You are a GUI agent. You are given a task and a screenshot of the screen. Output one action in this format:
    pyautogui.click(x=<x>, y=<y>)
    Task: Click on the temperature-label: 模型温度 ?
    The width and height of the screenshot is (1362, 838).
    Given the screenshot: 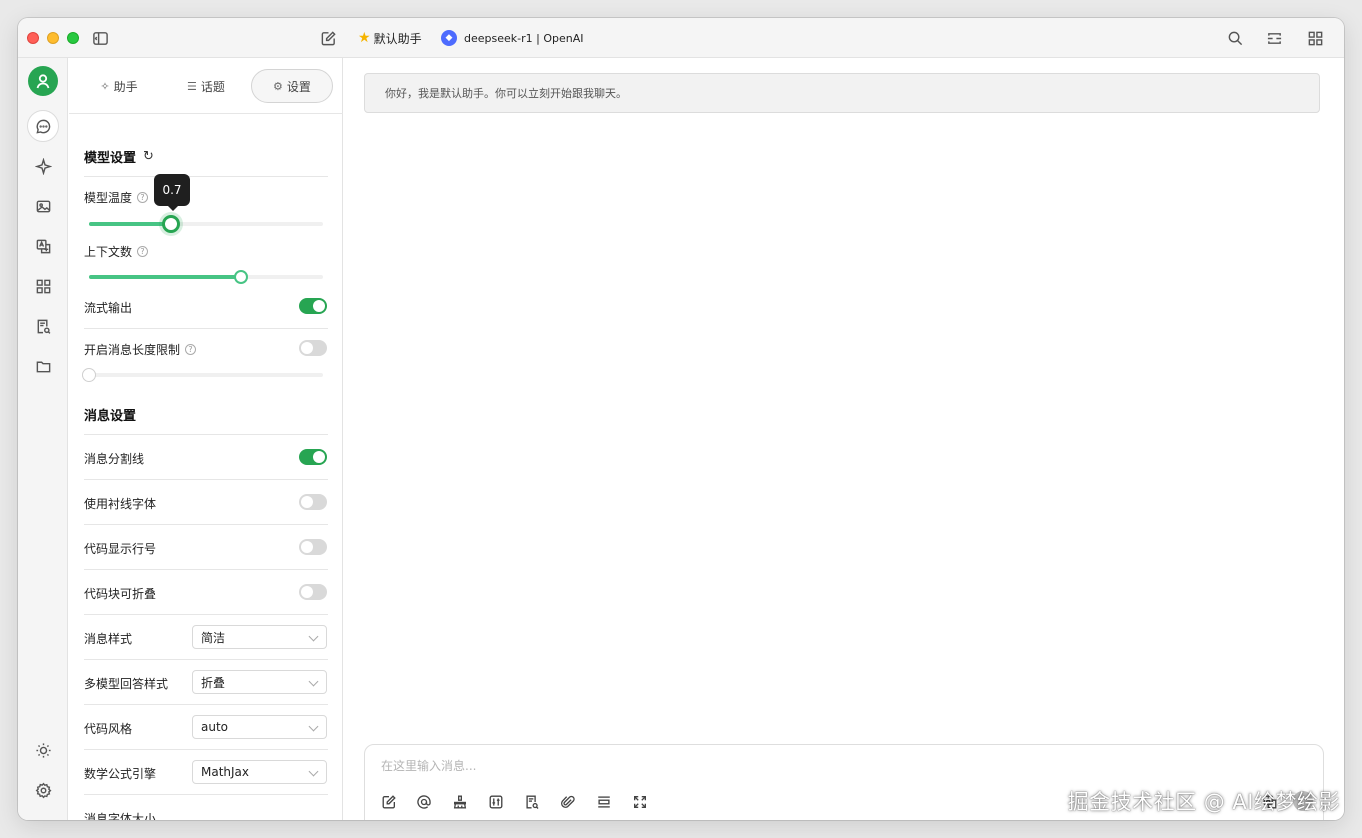 What is the action you would take?
    pyautogui.click(x=116, y=197)
    